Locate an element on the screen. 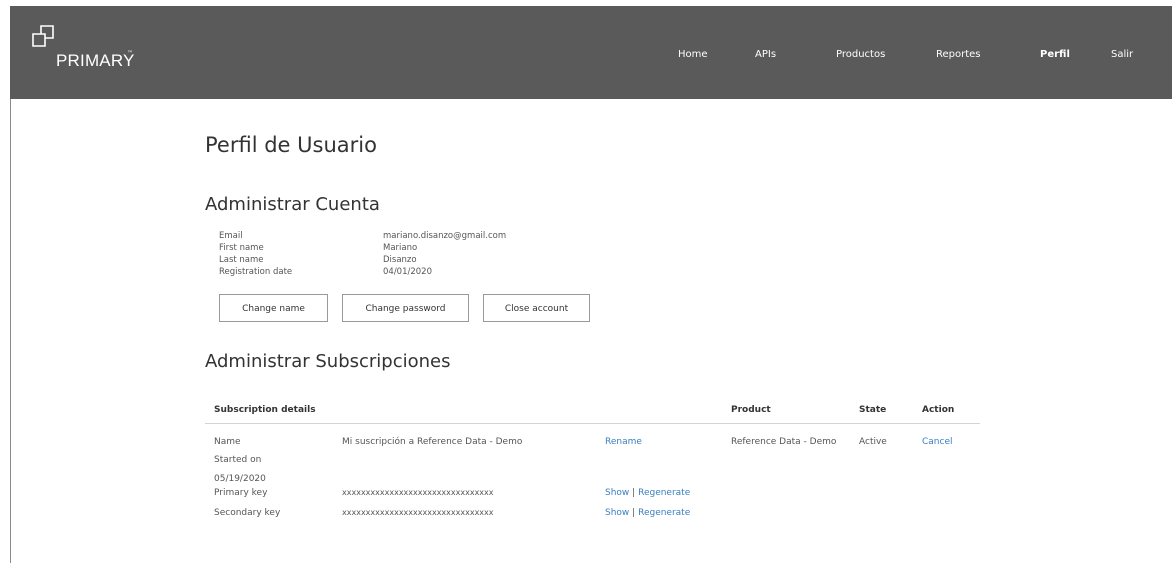 This screenshot has width=1172, height=563. change-name-button: Change name is located at coordinates (273, 308).